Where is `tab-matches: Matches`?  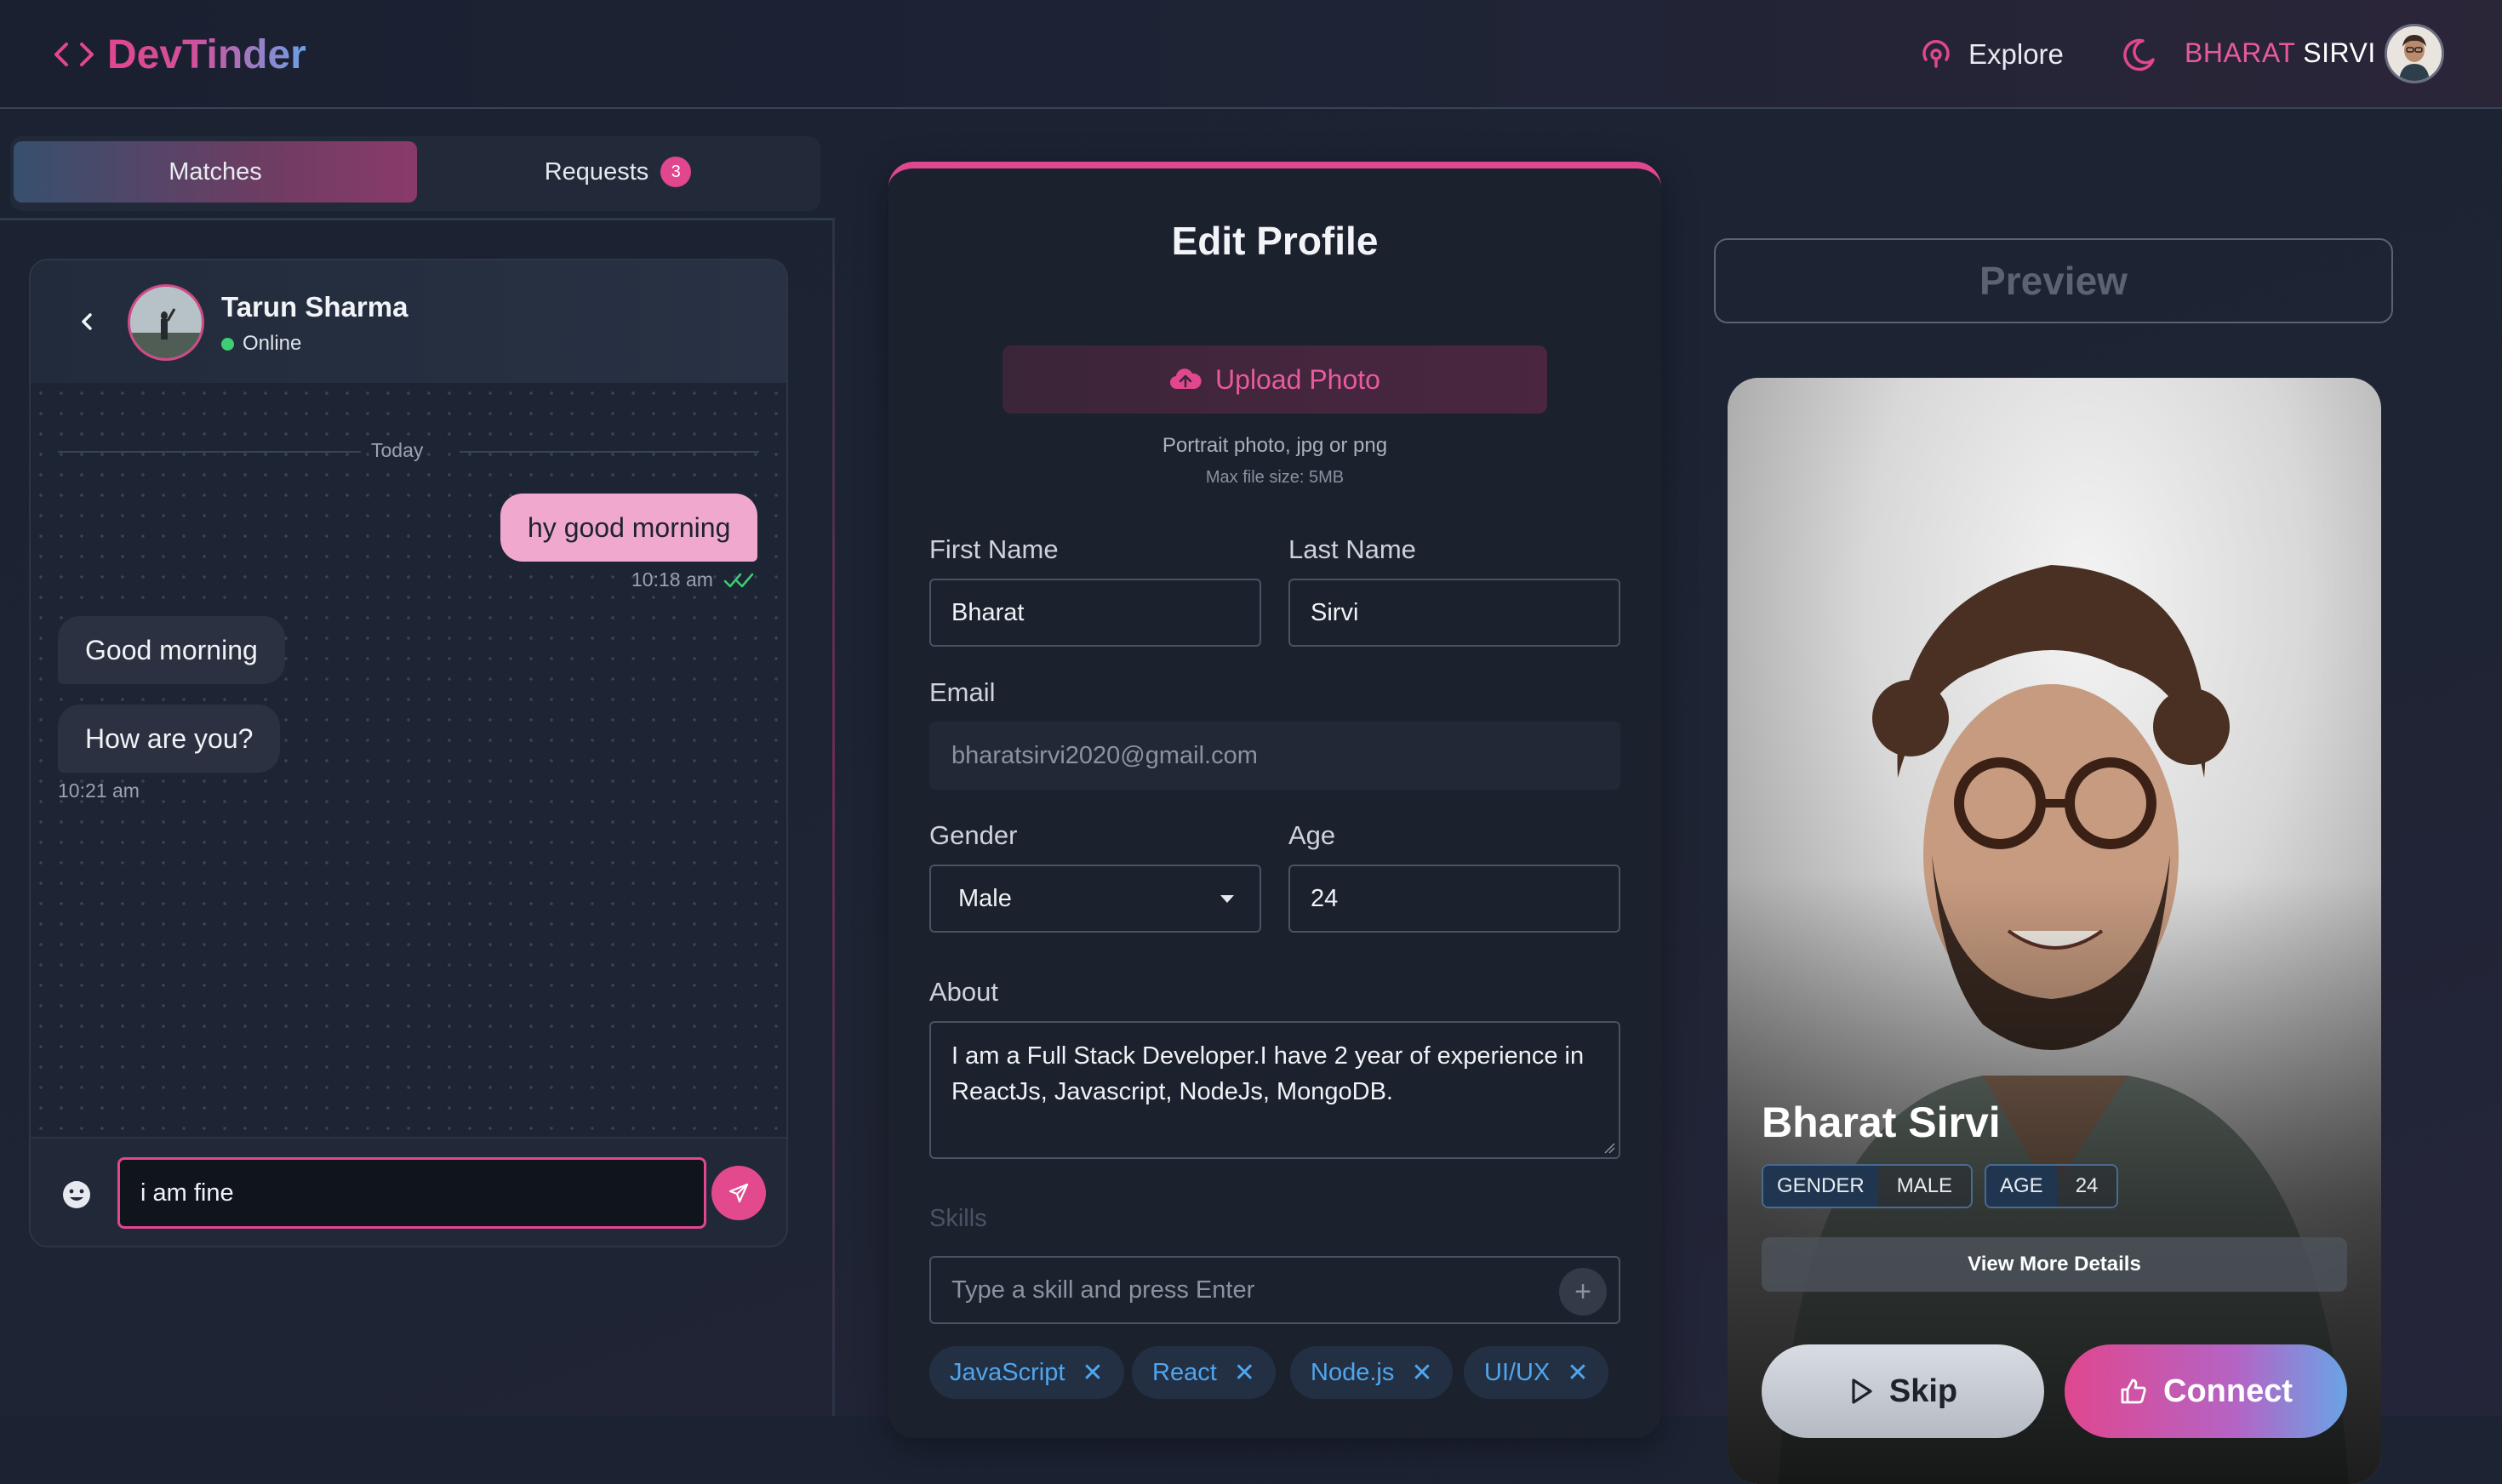 tab-matches: Matches is located at coordinates (215, 172).